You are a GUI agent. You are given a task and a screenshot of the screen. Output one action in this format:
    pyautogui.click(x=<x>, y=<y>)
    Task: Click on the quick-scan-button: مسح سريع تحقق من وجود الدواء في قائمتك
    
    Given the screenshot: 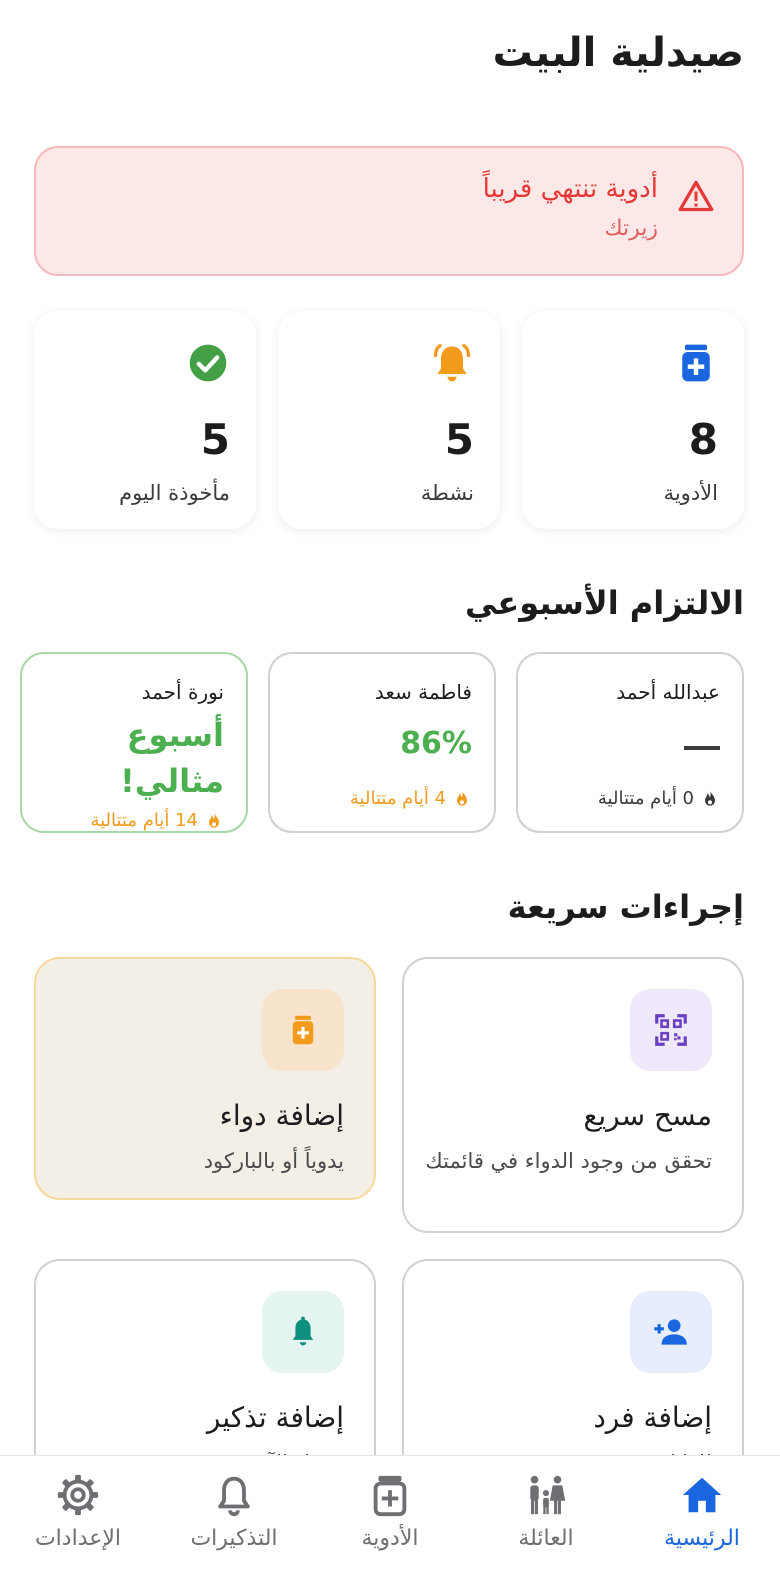 What is the action you would take?
    pyautogui.click(x=573, y=1095)
    